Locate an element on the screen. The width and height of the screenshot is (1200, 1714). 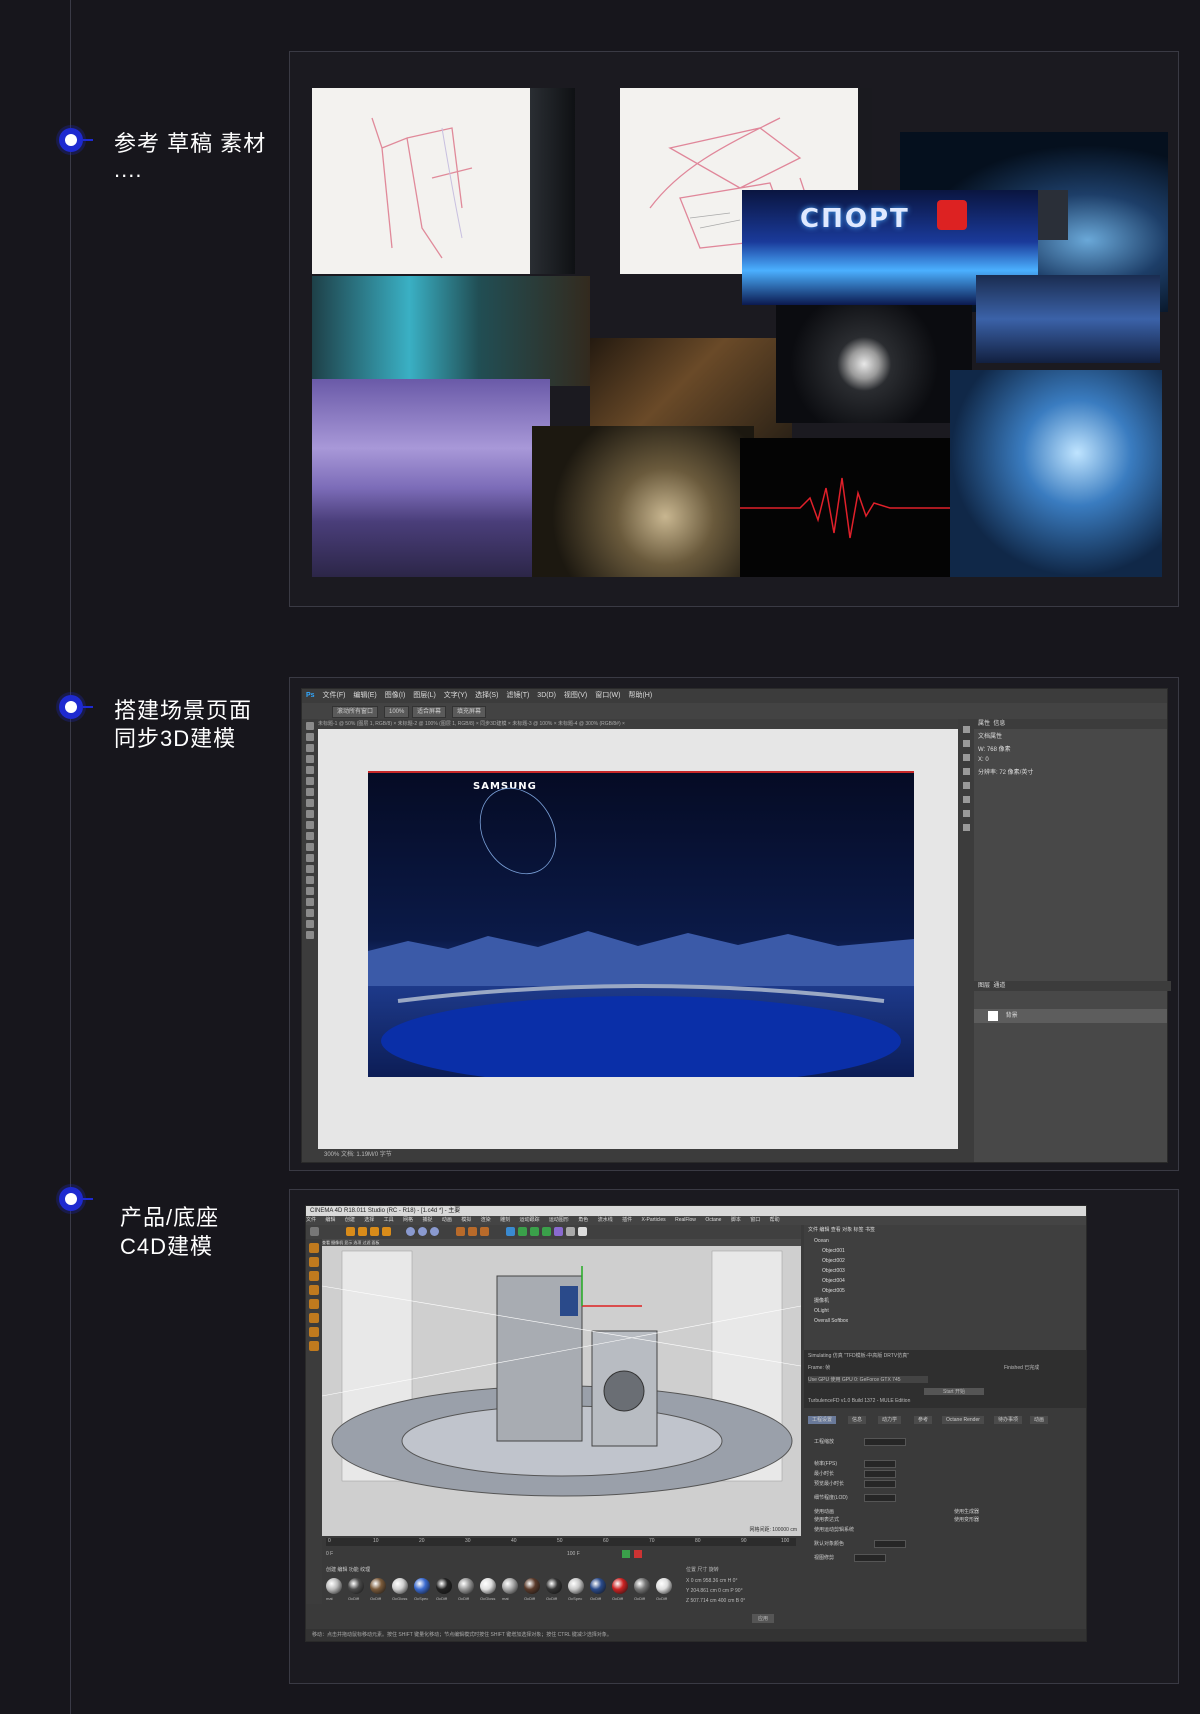
materials-menu: 创建 编辑 功能 纹理 is located at coordinates (348, 1569).